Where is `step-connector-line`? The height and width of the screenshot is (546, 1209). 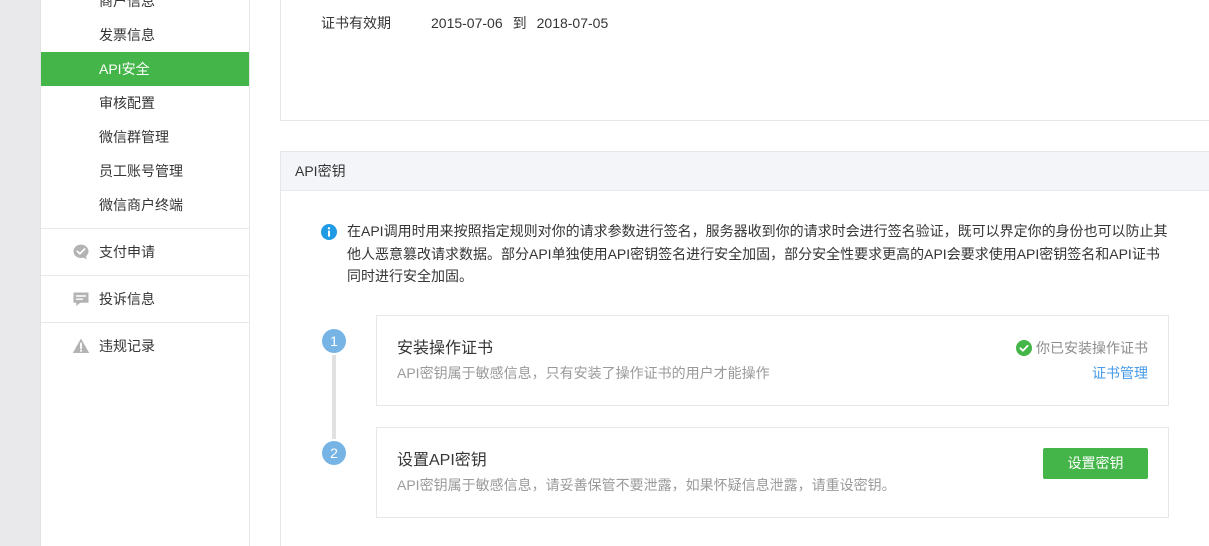 step-connector-line is located at coordinates (334, 397).